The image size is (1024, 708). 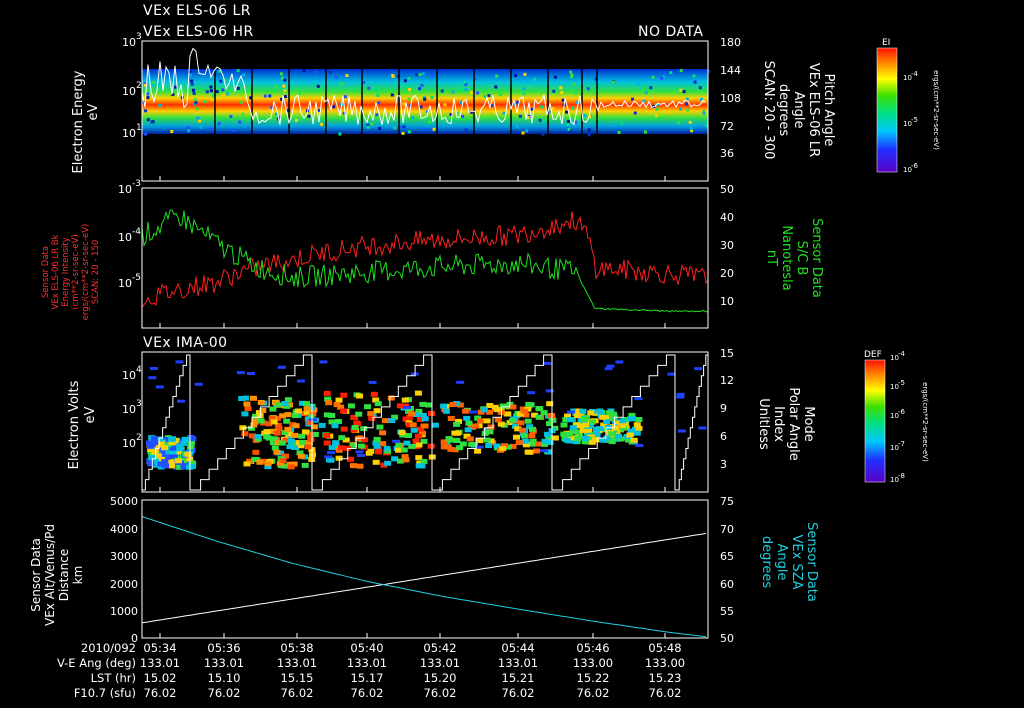 I want to click on p3-rlabel3: Index, so click(x=778, y=424).